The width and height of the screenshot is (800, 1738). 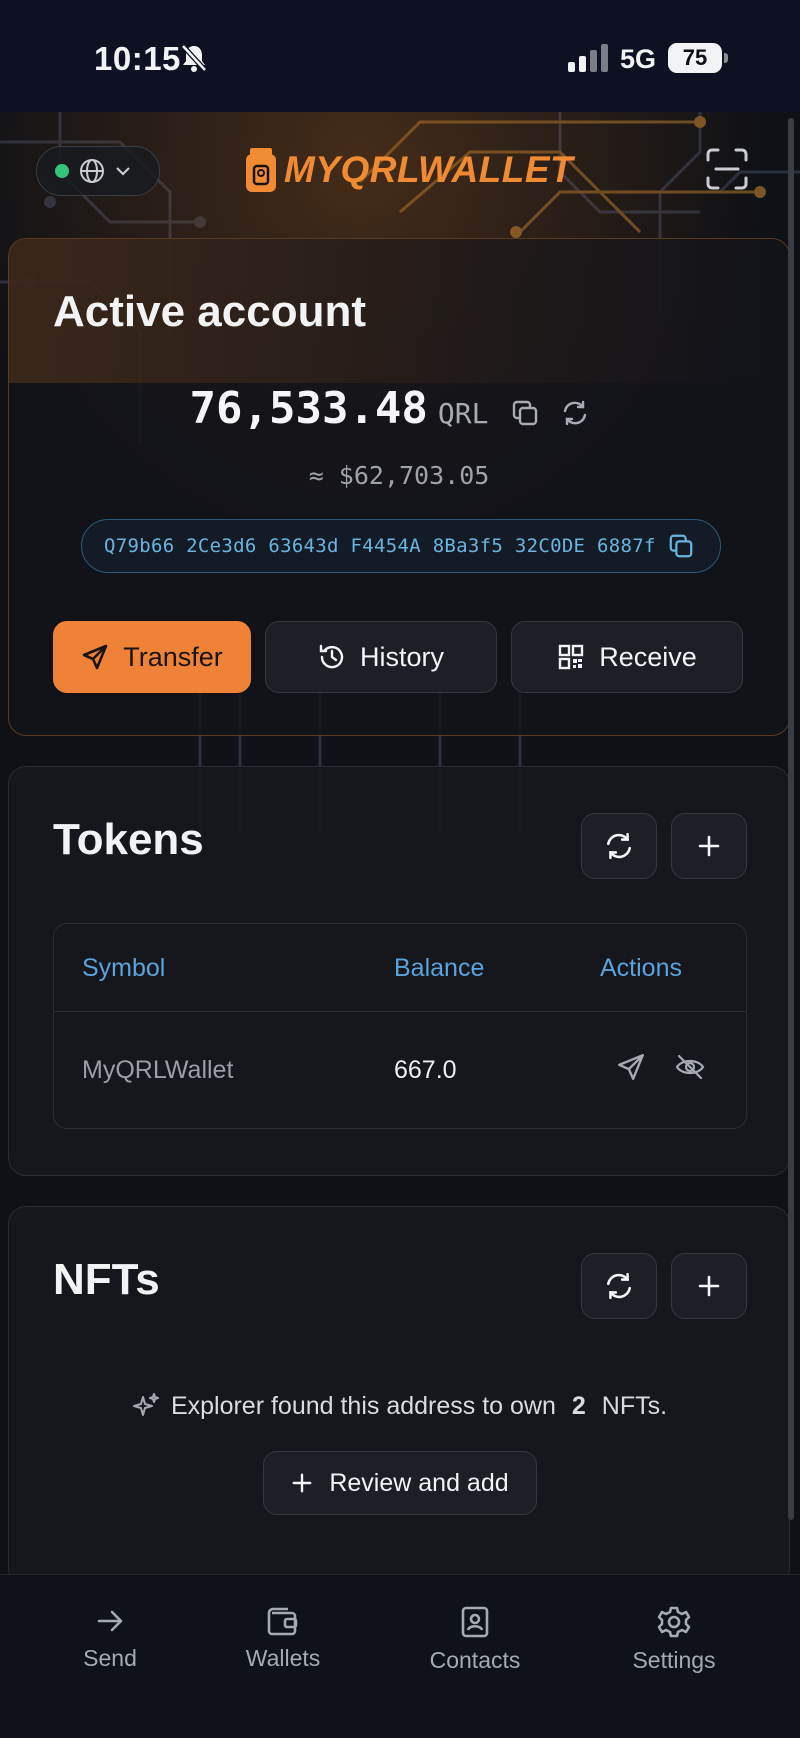 I want to click on network-type: 5G, so click(x=638, y=59).